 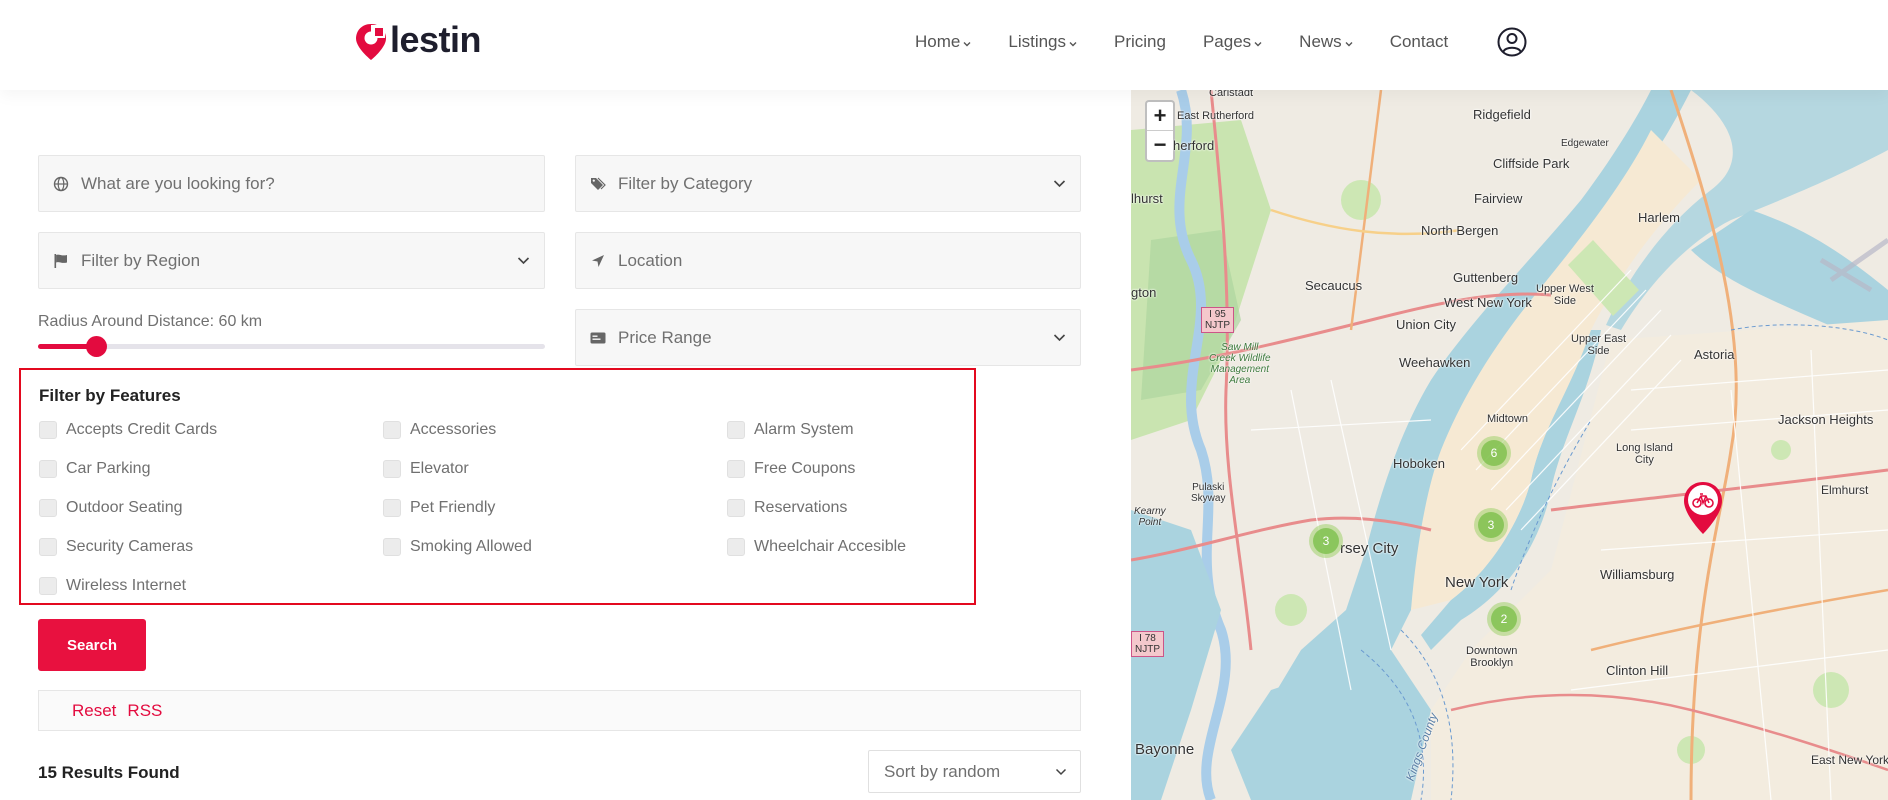 What do you see at coordinates (1037, 41) in the screenshot?
I see `nav-listings-label: Listings` at bounding box center [1037, 41].